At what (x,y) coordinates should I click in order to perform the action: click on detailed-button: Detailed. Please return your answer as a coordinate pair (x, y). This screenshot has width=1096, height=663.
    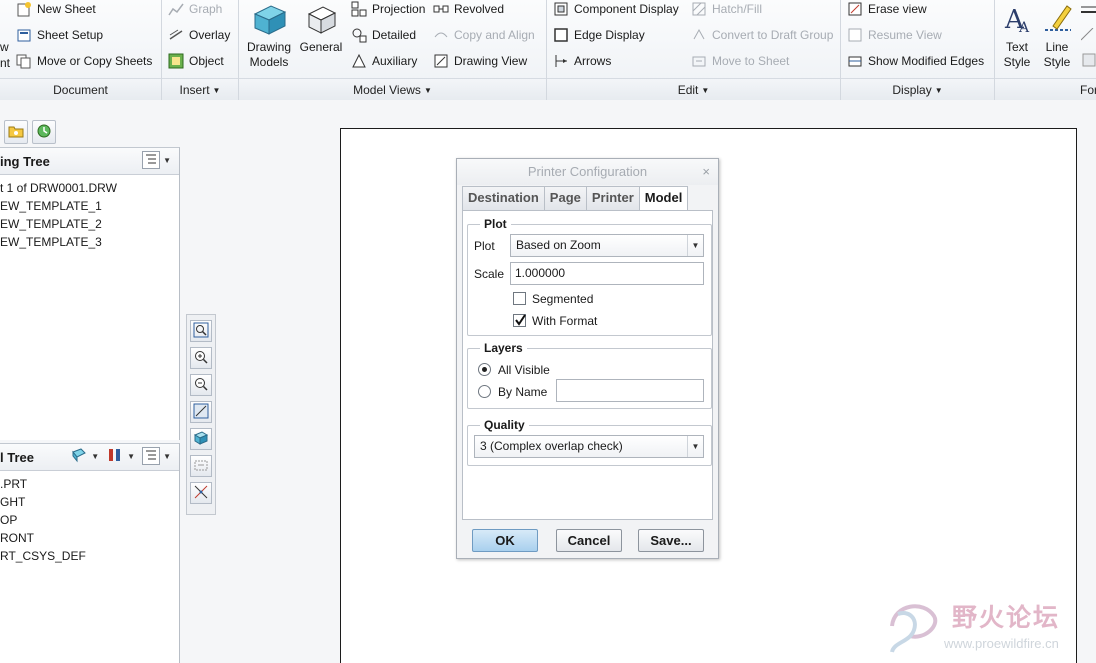
    Looking at the image, I should click on (383, 35).